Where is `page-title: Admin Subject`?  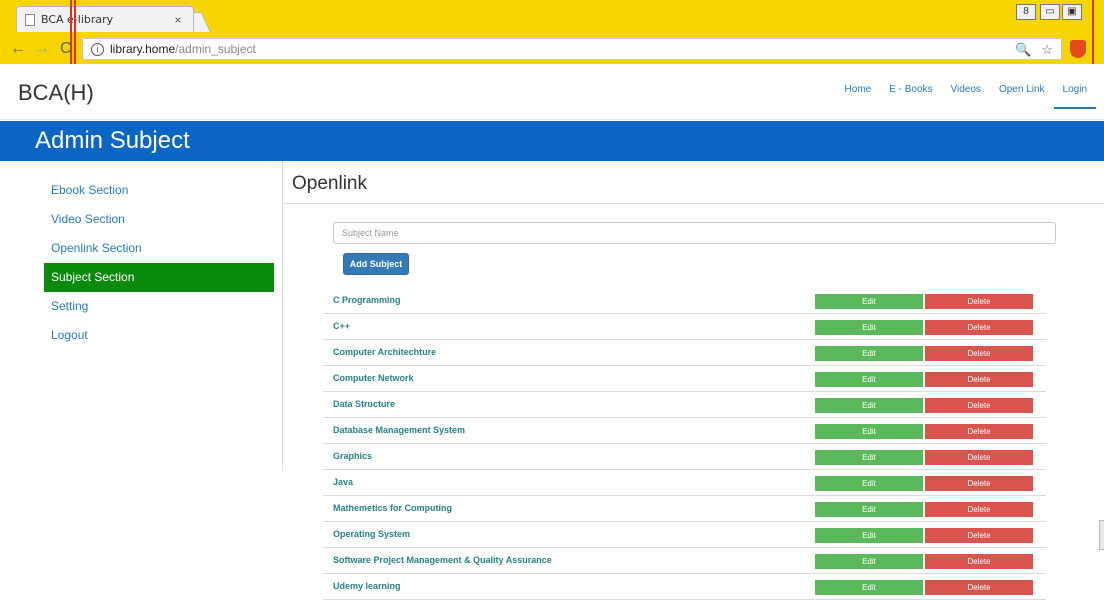 page-title: Admin Subject is located at coordinates (112, 140).